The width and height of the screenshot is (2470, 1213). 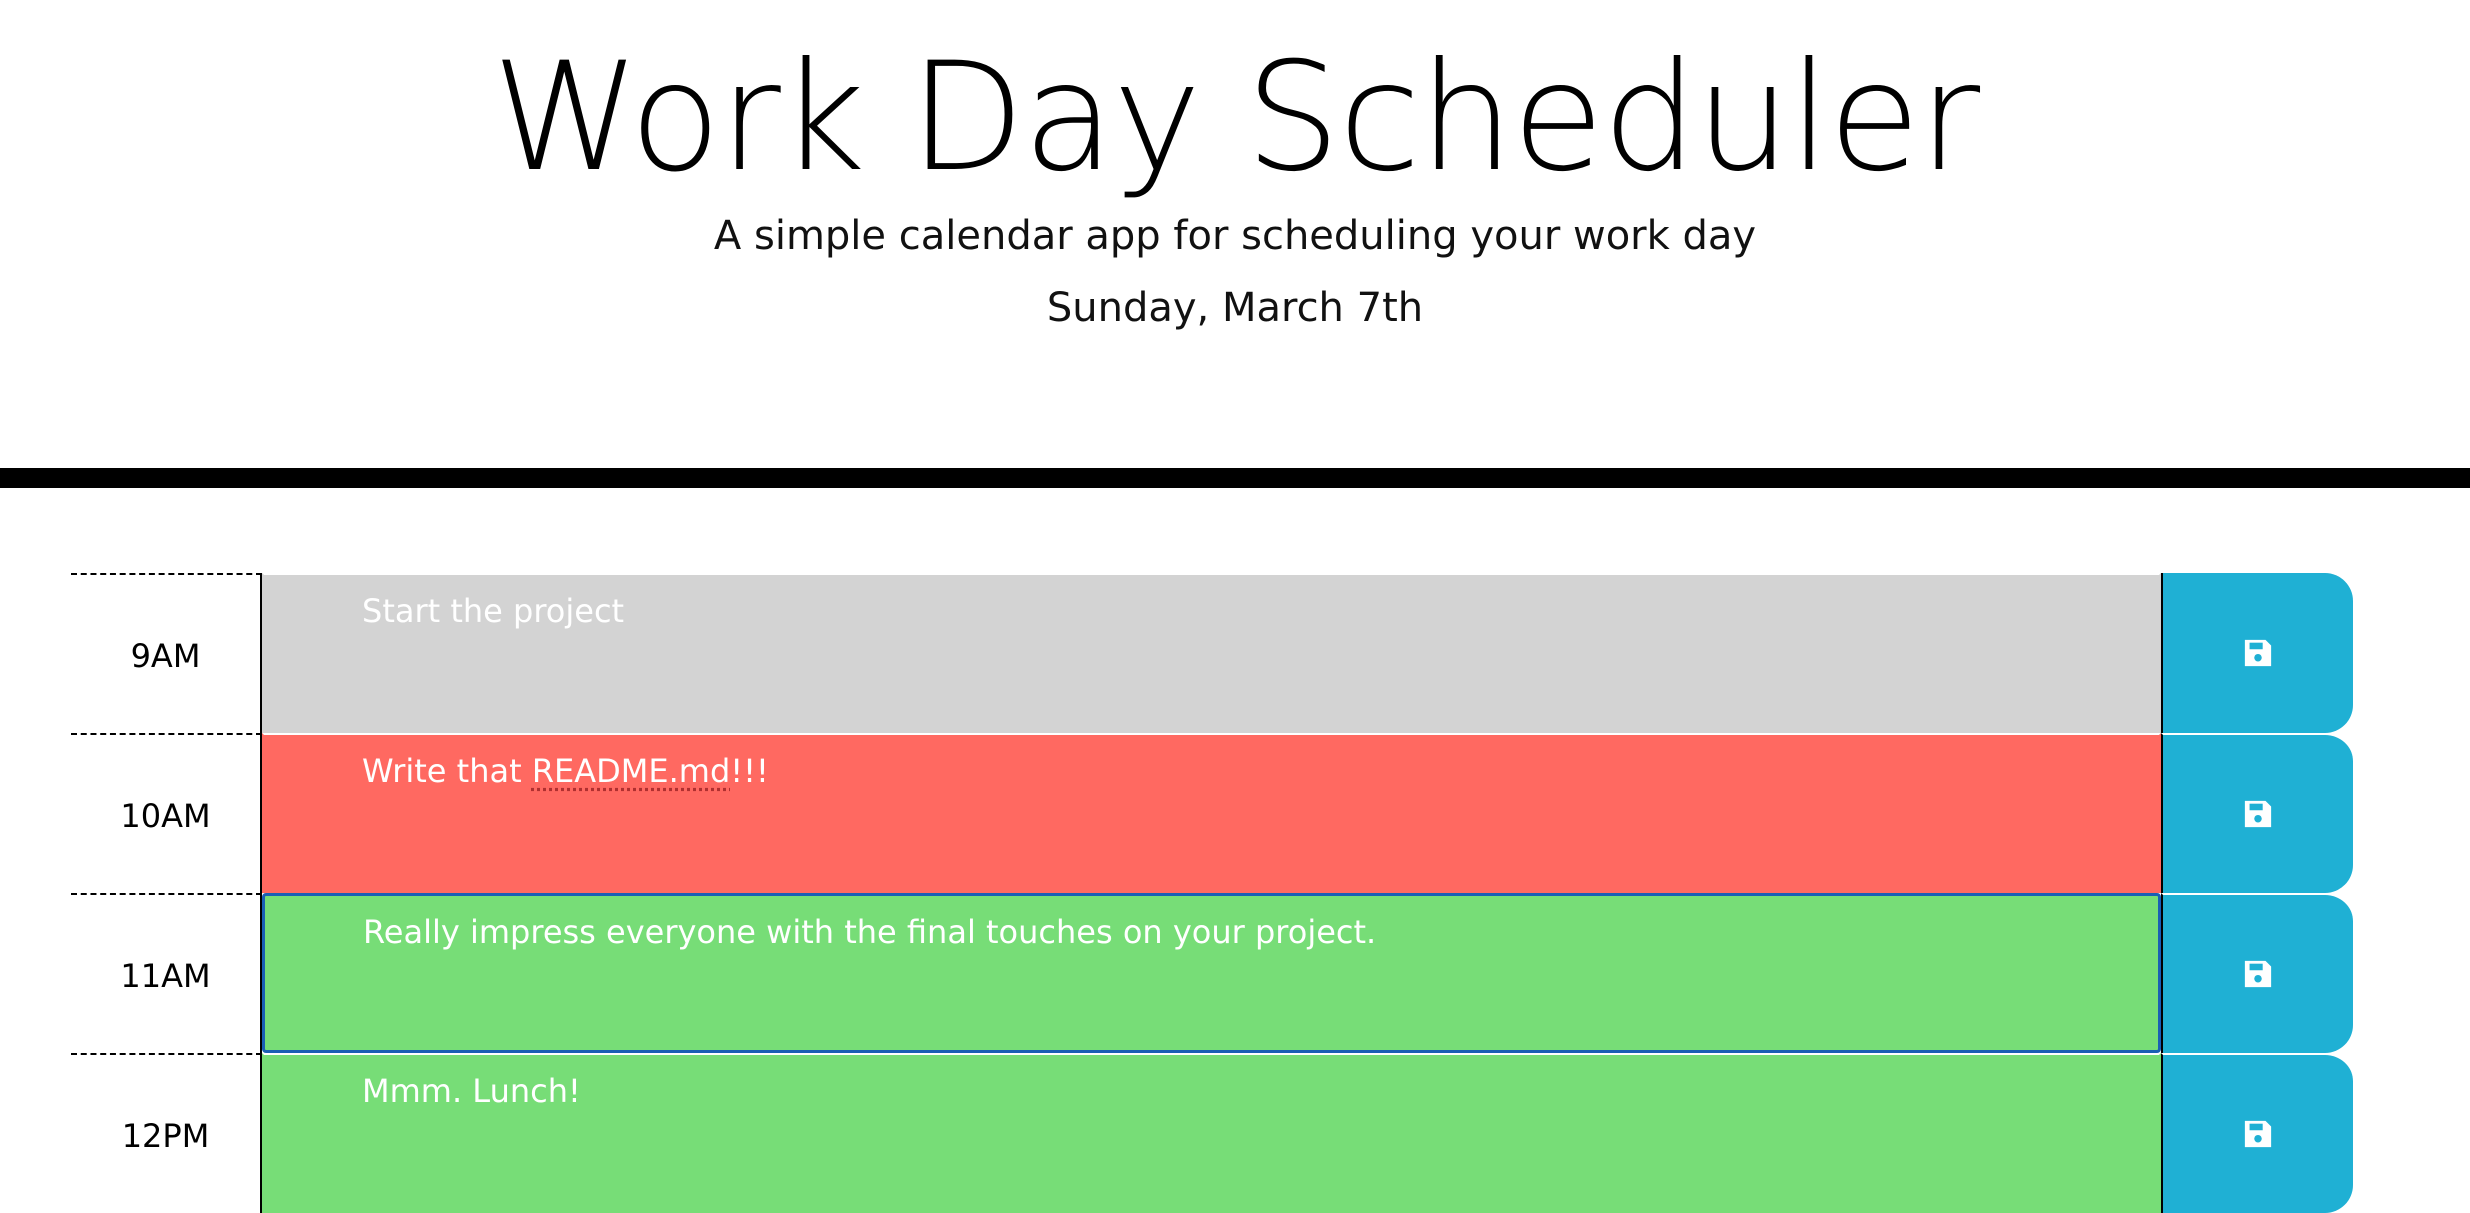 I want to click on time-block-12pm: 12PM Mmm. Lunch!, so click(x=1212, y=1133).